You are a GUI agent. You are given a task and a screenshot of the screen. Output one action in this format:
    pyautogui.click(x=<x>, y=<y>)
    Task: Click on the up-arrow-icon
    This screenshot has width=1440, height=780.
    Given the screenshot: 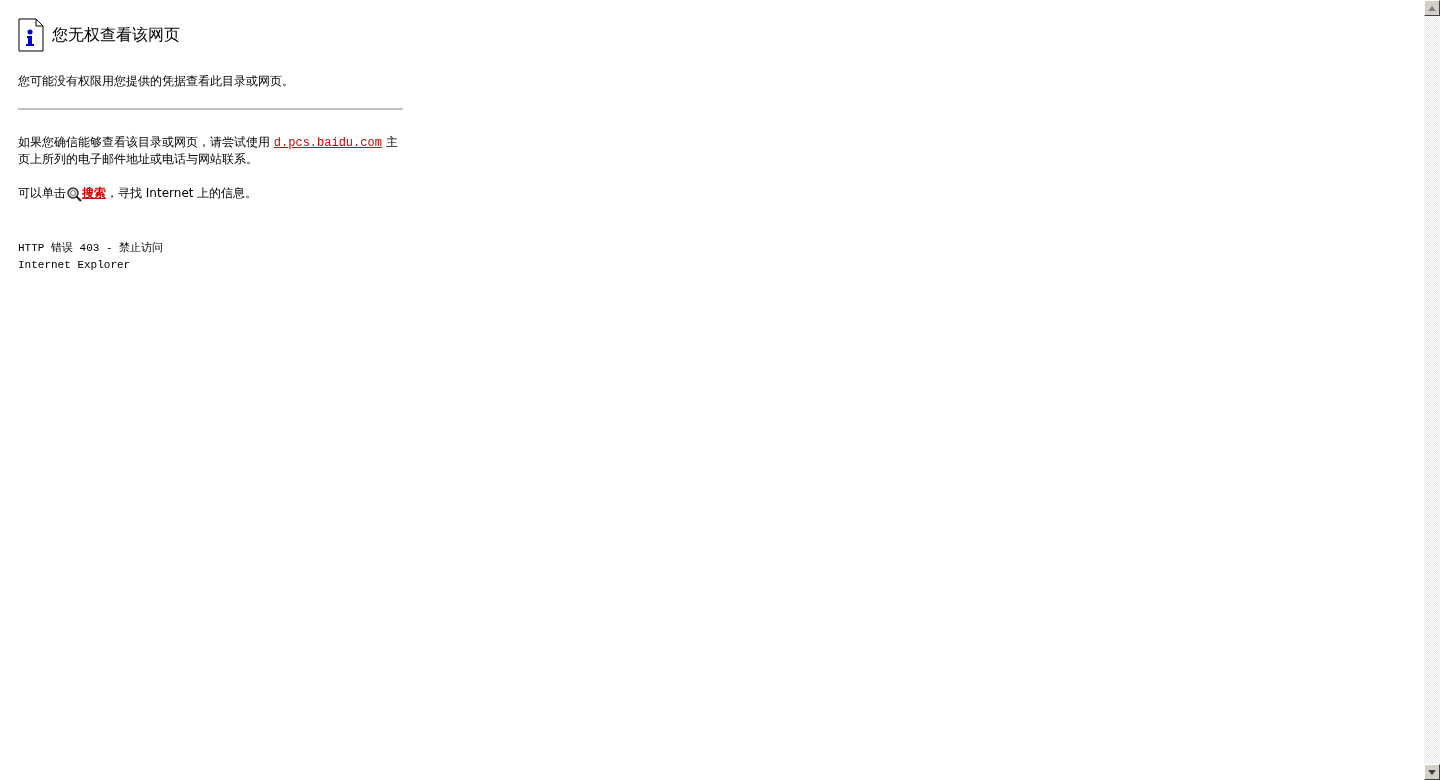 What is the action you would take?
    pyautogui.click(x=1432, y=8)
    